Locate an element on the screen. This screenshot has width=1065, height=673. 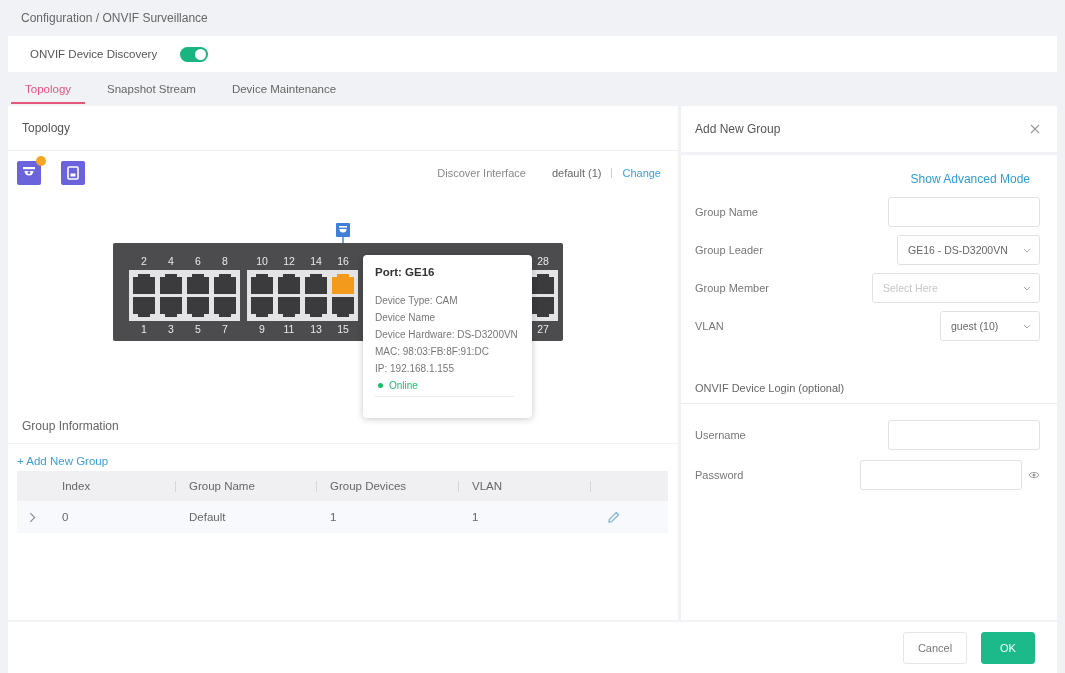
port-number: 4 is located at coordinates (171, 261).